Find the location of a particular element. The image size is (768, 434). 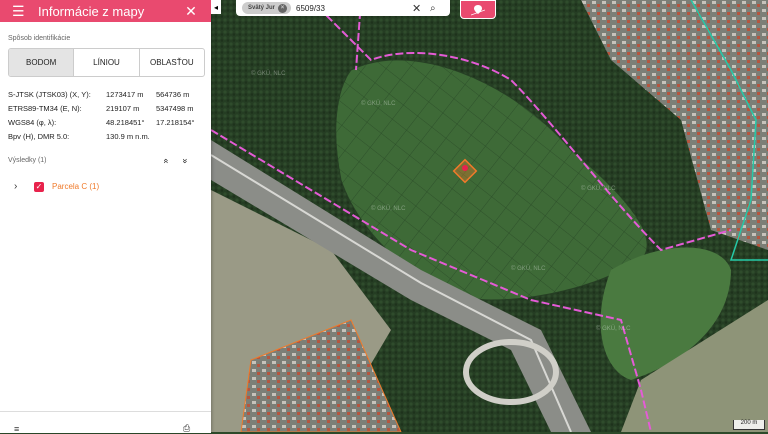

coord-value-1: 48.218451° is located at coordinates (125, 122).